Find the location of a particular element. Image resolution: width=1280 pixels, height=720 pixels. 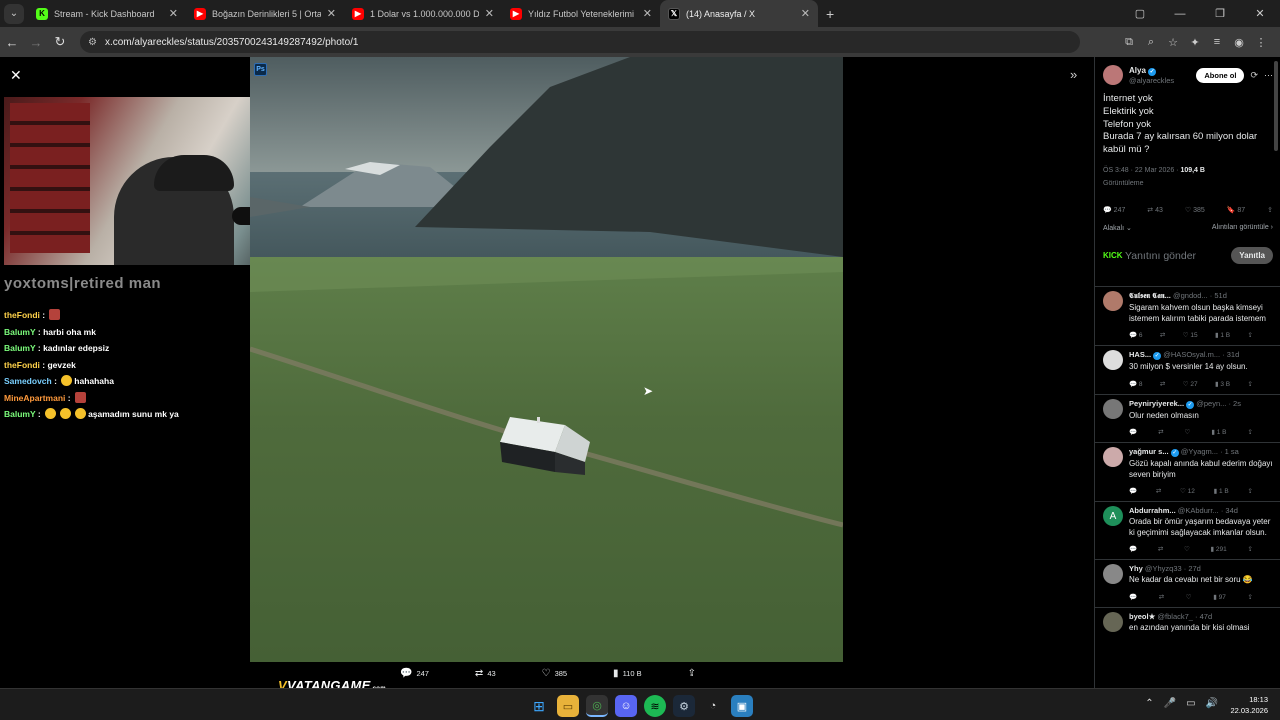

minimize-icon: — is located at coordinates (1180, 14).